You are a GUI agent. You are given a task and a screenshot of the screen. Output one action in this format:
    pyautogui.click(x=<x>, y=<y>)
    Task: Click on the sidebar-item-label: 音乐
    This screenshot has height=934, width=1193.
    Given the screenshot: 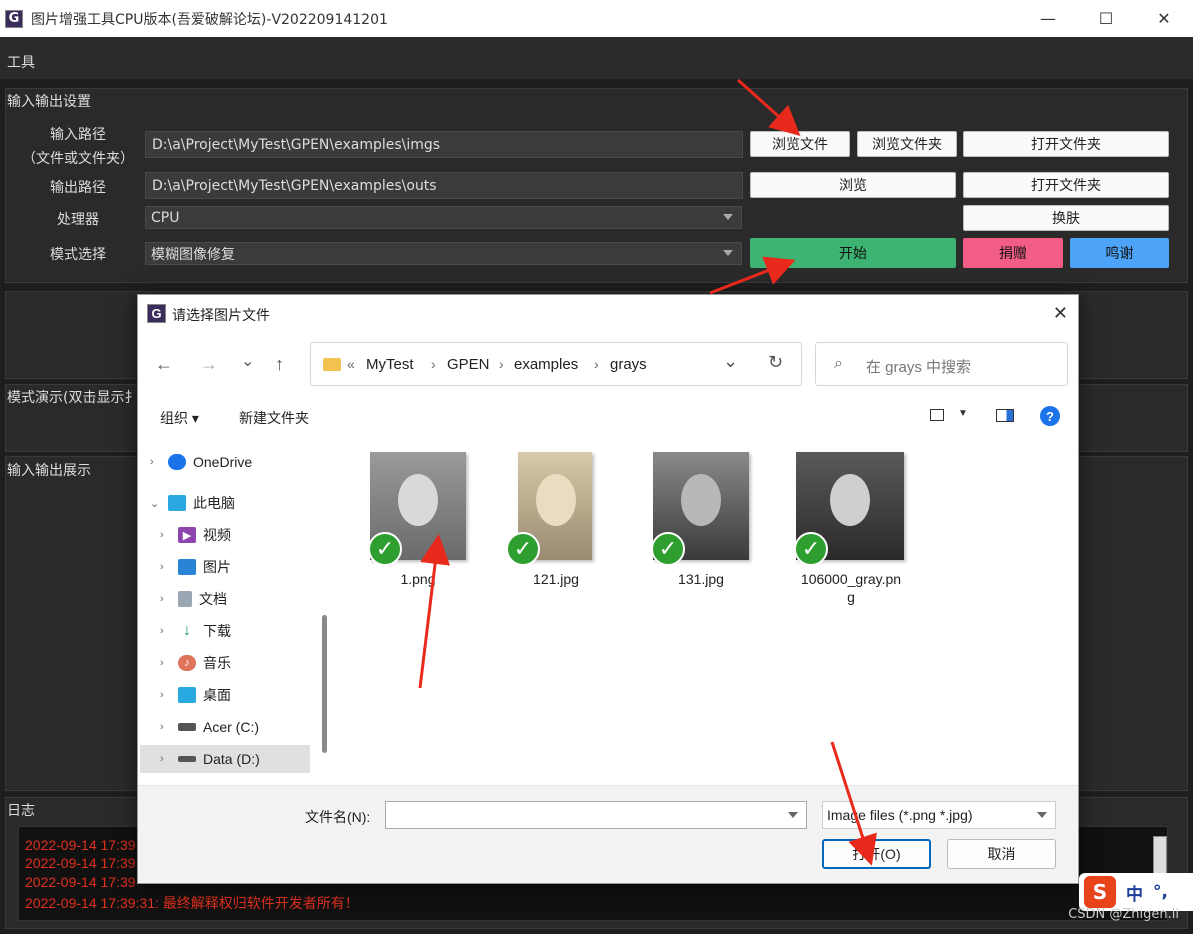 What is the action you would take?
    pyautogui.click(x=217, y=663)
    